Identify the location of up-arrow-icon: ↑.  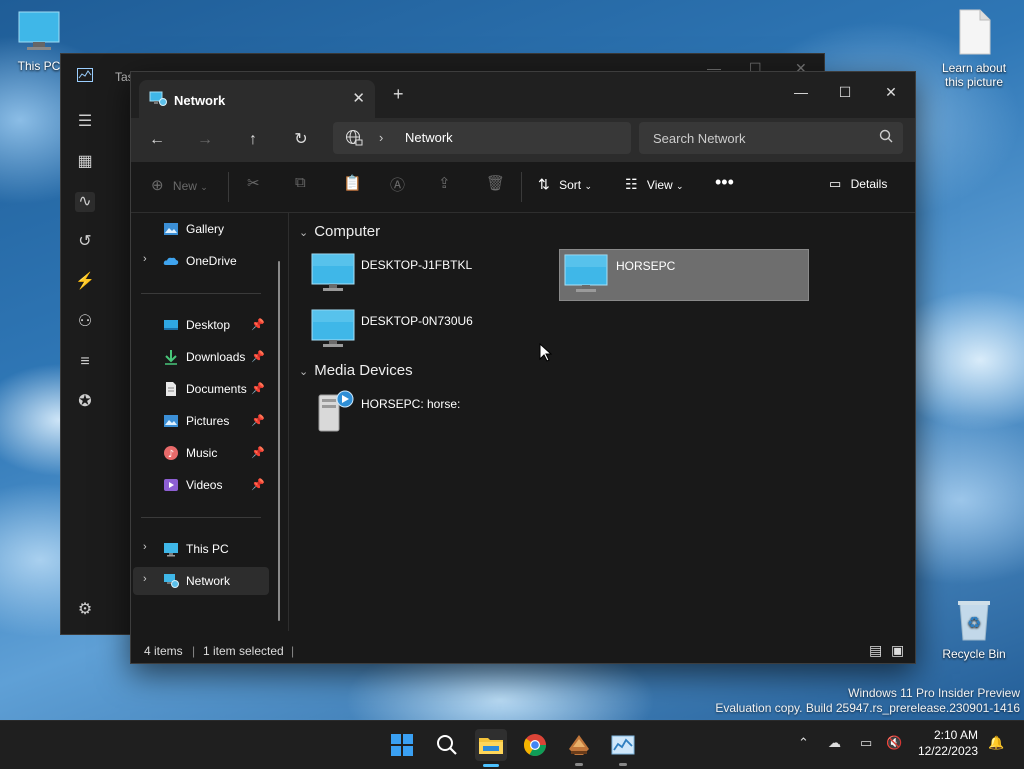
(253, 140).